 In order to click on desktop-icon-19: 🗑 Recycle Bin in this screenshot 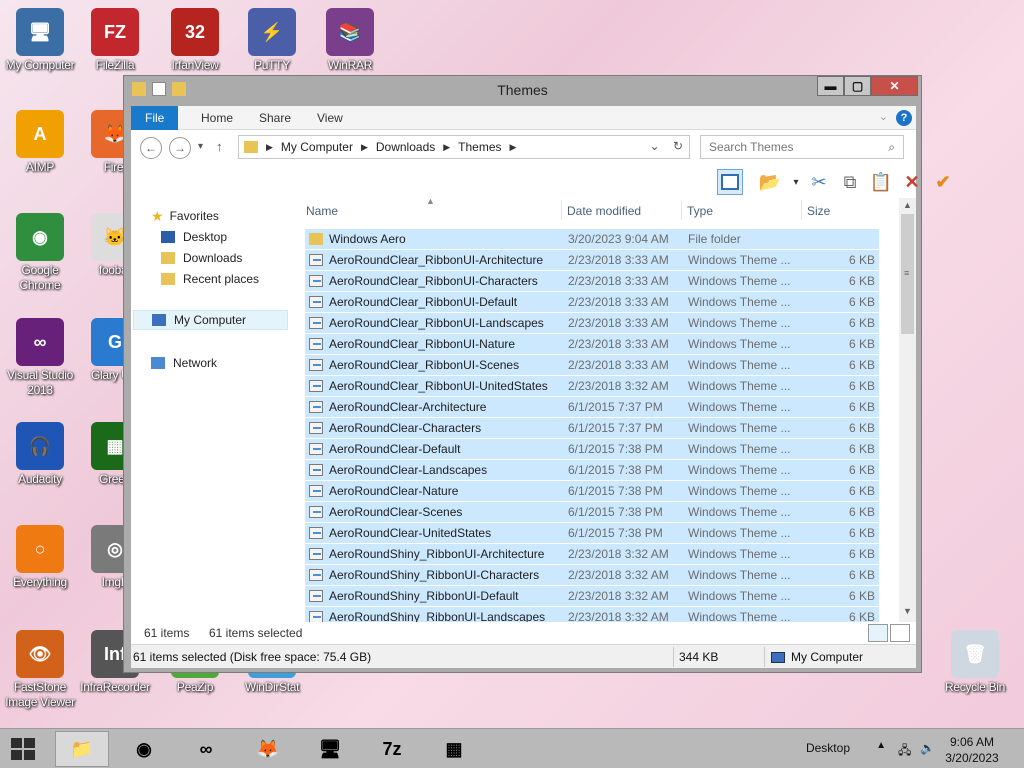, I will do `click(975, 662)`.